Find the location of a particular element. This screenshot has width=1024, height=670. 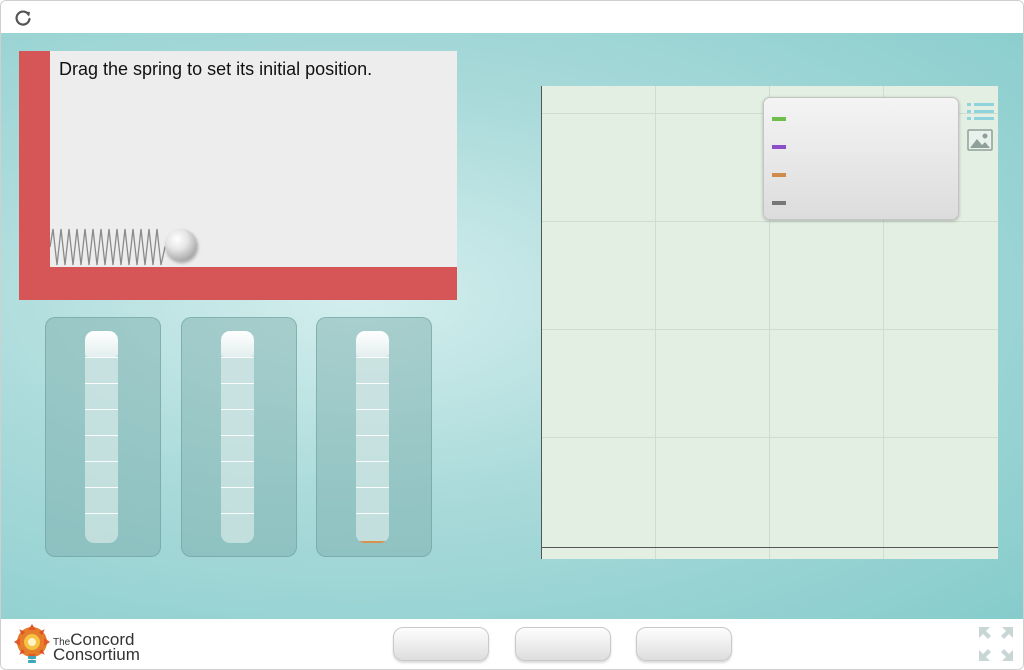

ball is located at coordinates (181, 245).